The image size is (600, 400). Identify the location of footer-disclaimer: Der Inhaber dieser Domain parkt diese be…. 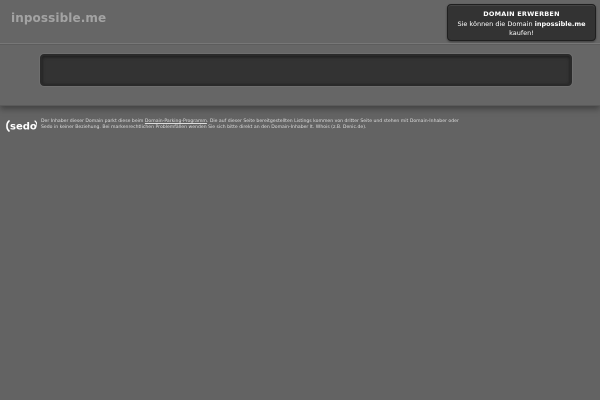
(256, 125).